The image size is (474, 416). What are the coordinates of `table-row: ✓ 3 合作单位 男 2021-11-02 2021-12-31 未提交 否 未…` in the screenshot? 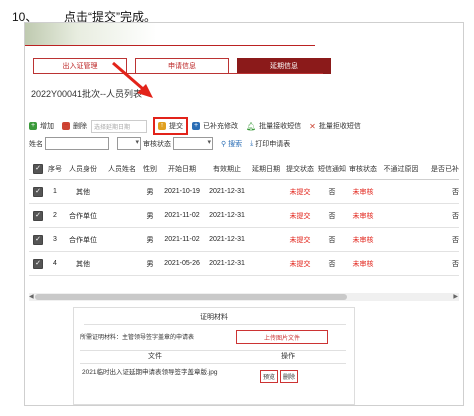 It's located at (244, 240).